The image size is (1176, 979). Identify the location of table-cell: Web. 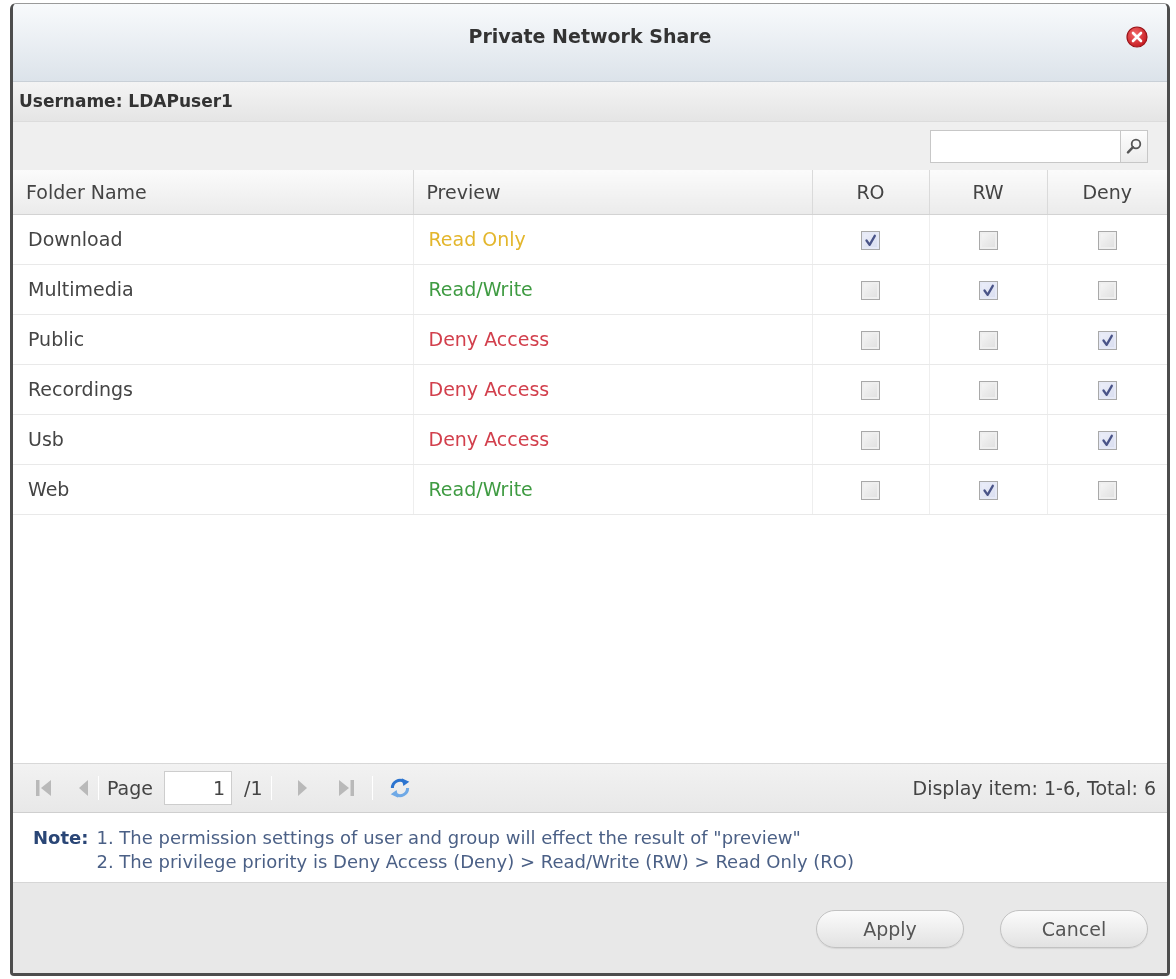
(213, 489).